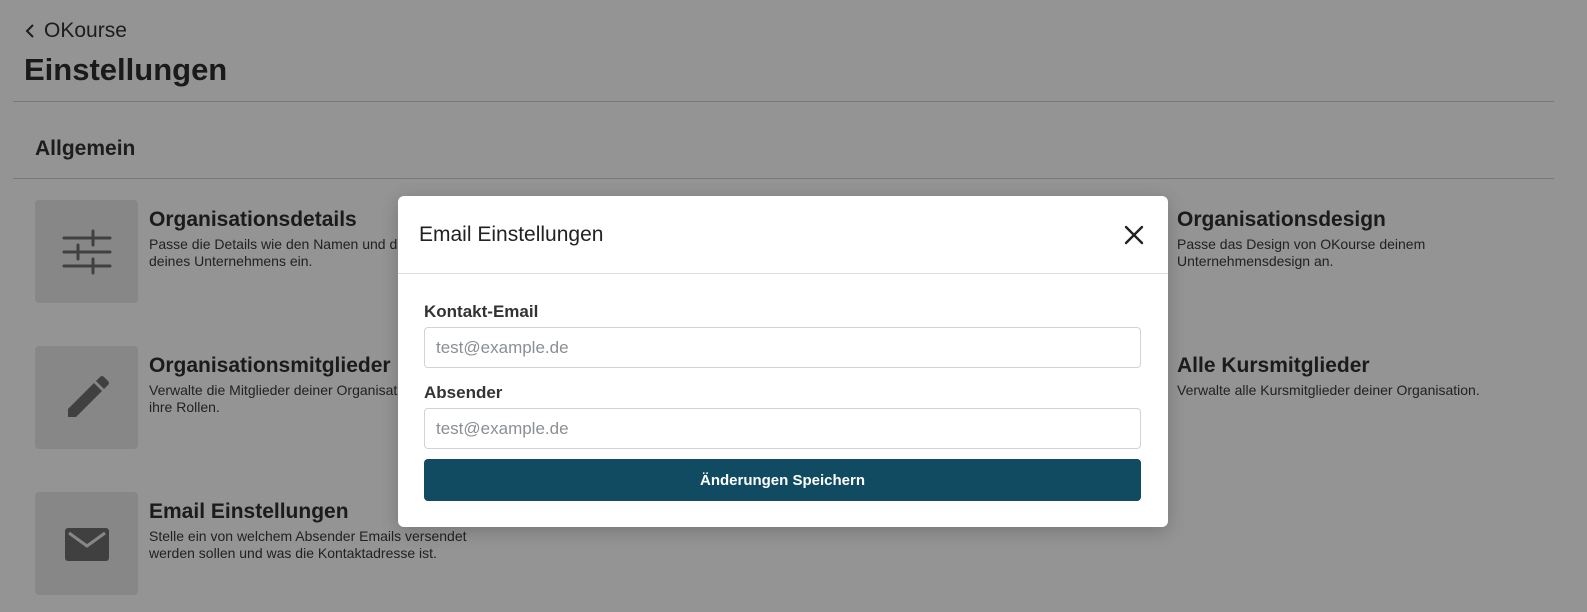  Describe the element at coordinates (782, 428) in the screenshot. I see `sender-input` at that location.